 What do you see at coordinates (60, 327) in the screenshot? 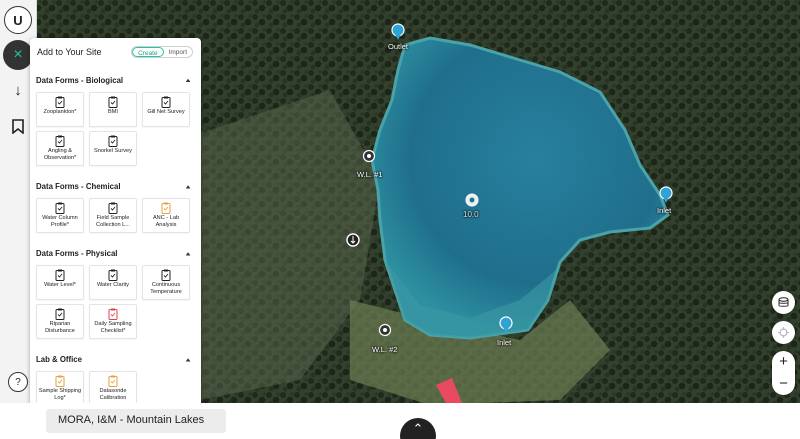
I see `form-tile-label: Riparian Disturbance` at bounding box center [60, 327].